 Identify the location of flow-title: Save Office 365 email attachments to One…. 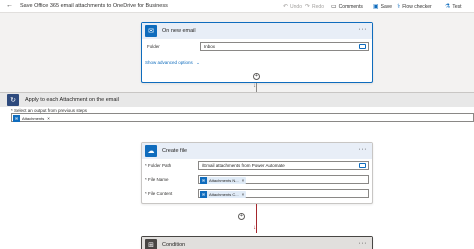
(94, 6).